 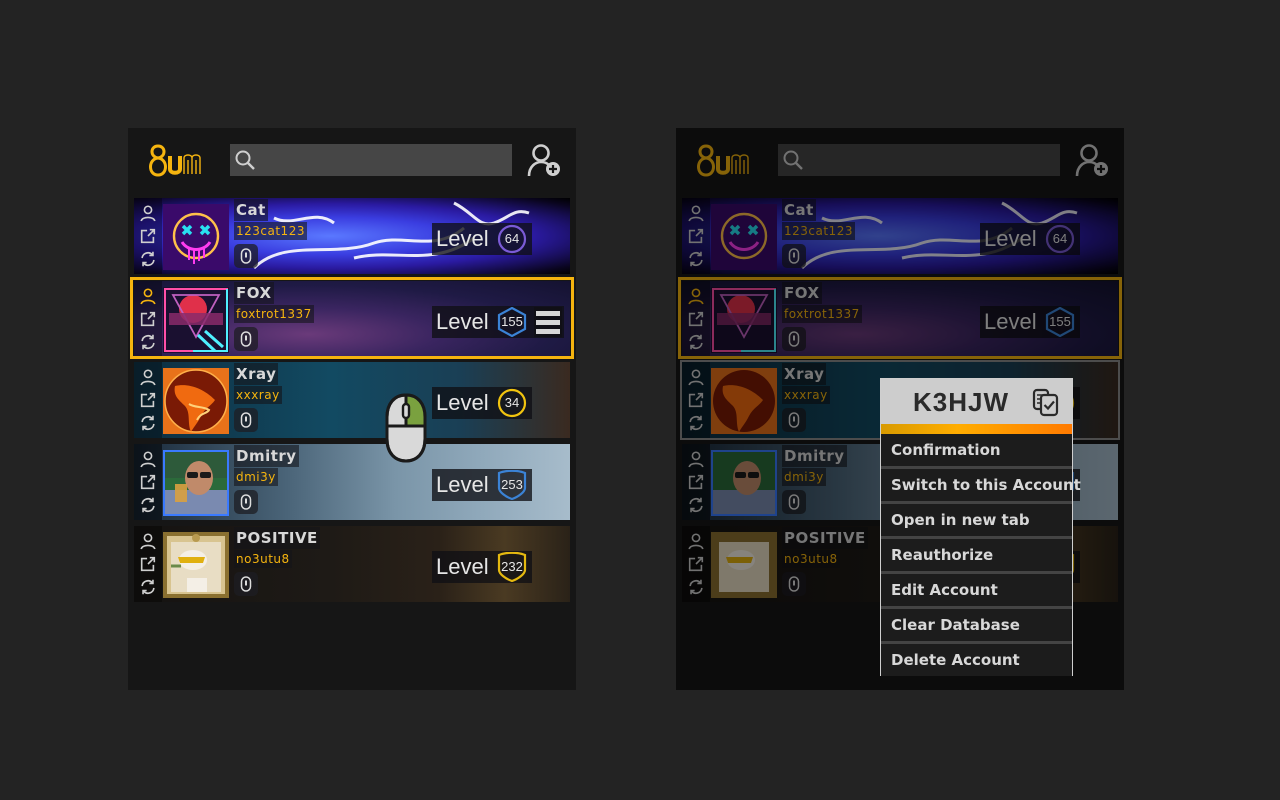 I want to click on copy-code-icon, so click(x=1046, y=402).